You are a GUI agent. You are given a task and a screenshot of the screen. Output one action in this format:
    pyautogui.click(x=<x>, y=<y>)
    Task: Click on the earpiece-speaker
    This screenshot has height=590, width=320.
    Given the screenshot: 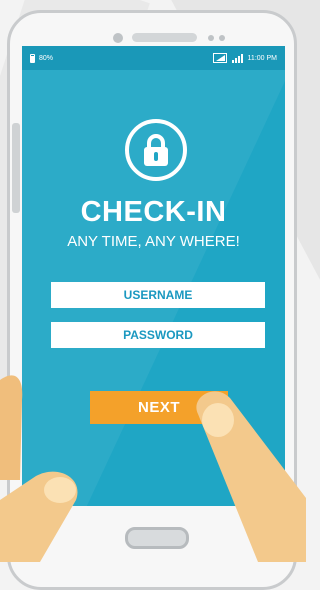 What is the action you would take?
    pyautogui.click(x=164, y=37)
    